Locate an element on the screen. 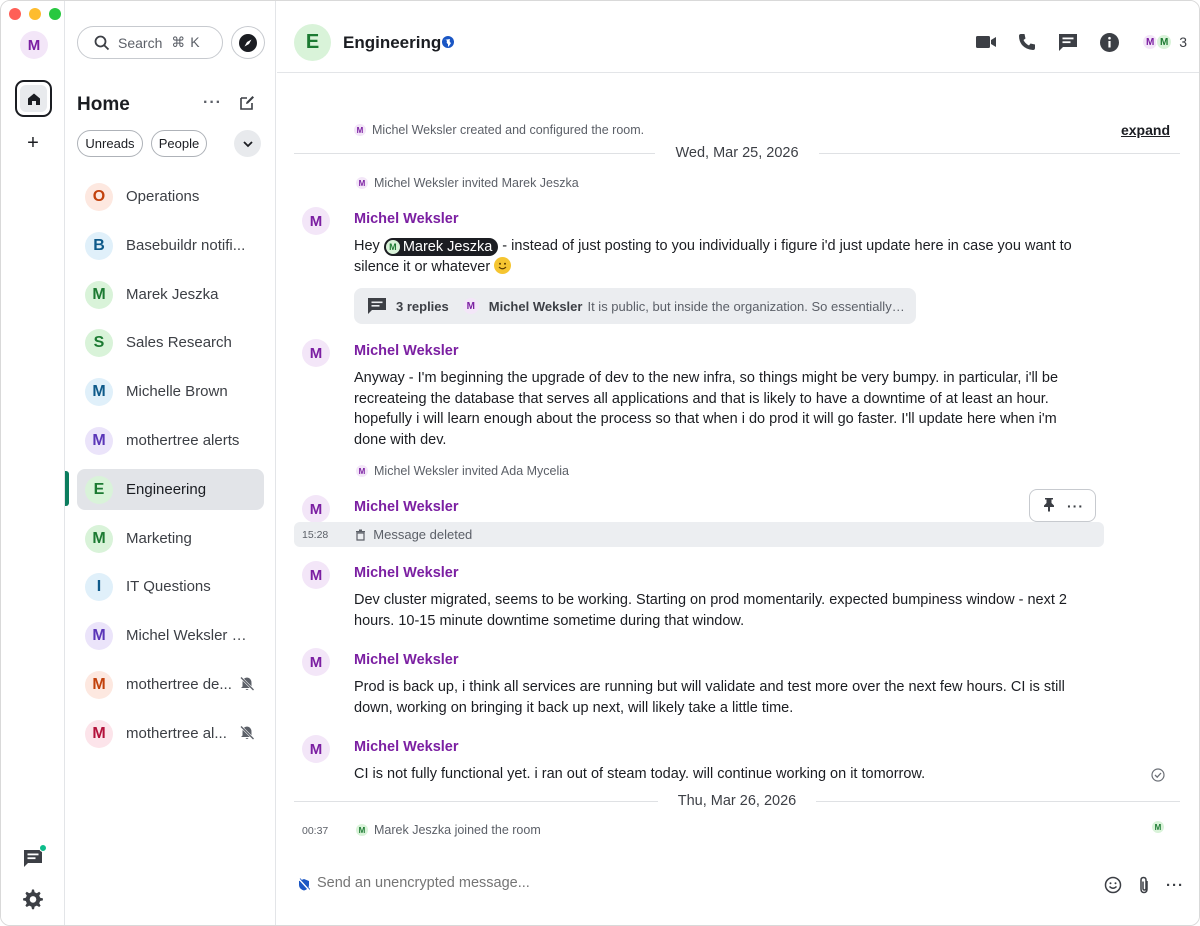  thread-reply-count: 3 replies is located at coordinates (422, 306).